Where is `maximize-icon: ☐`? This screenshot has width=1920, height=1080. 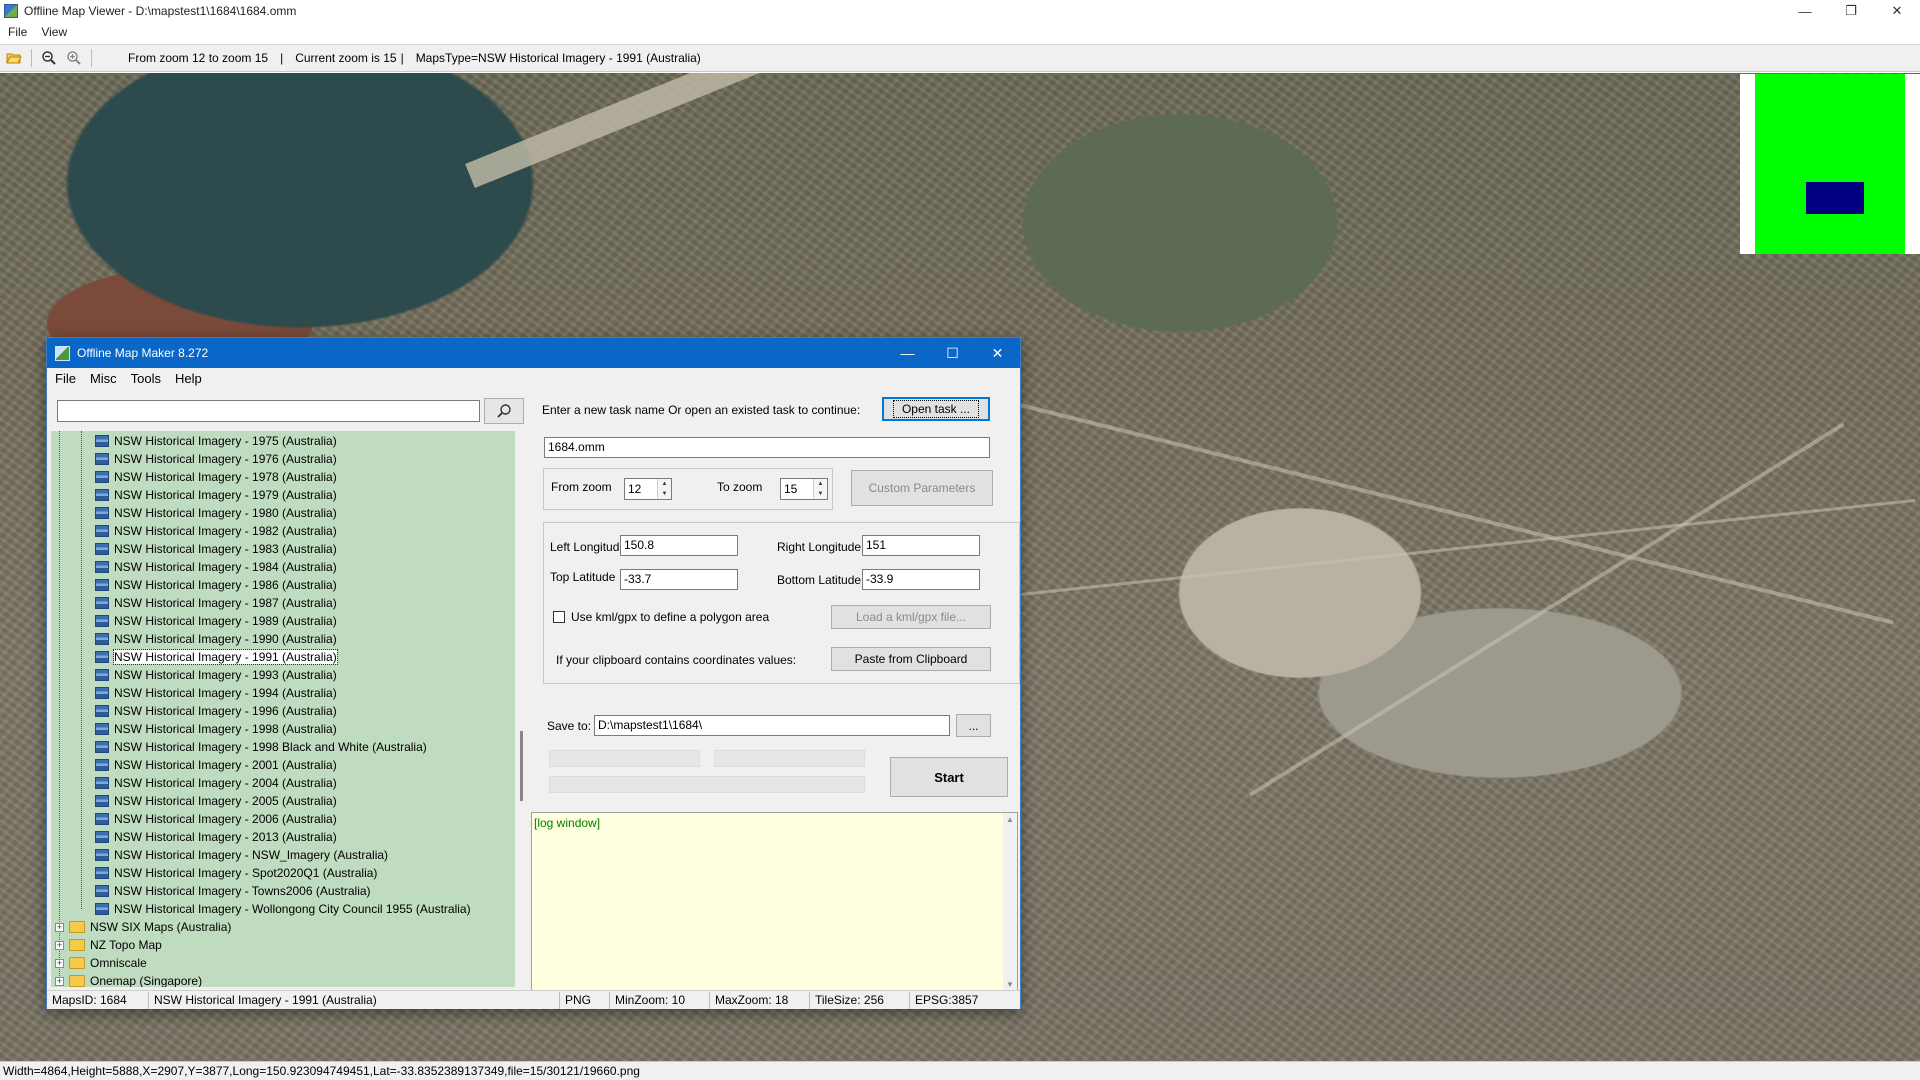 maximize-icon: ☐ is located at coordinates (952, 353).